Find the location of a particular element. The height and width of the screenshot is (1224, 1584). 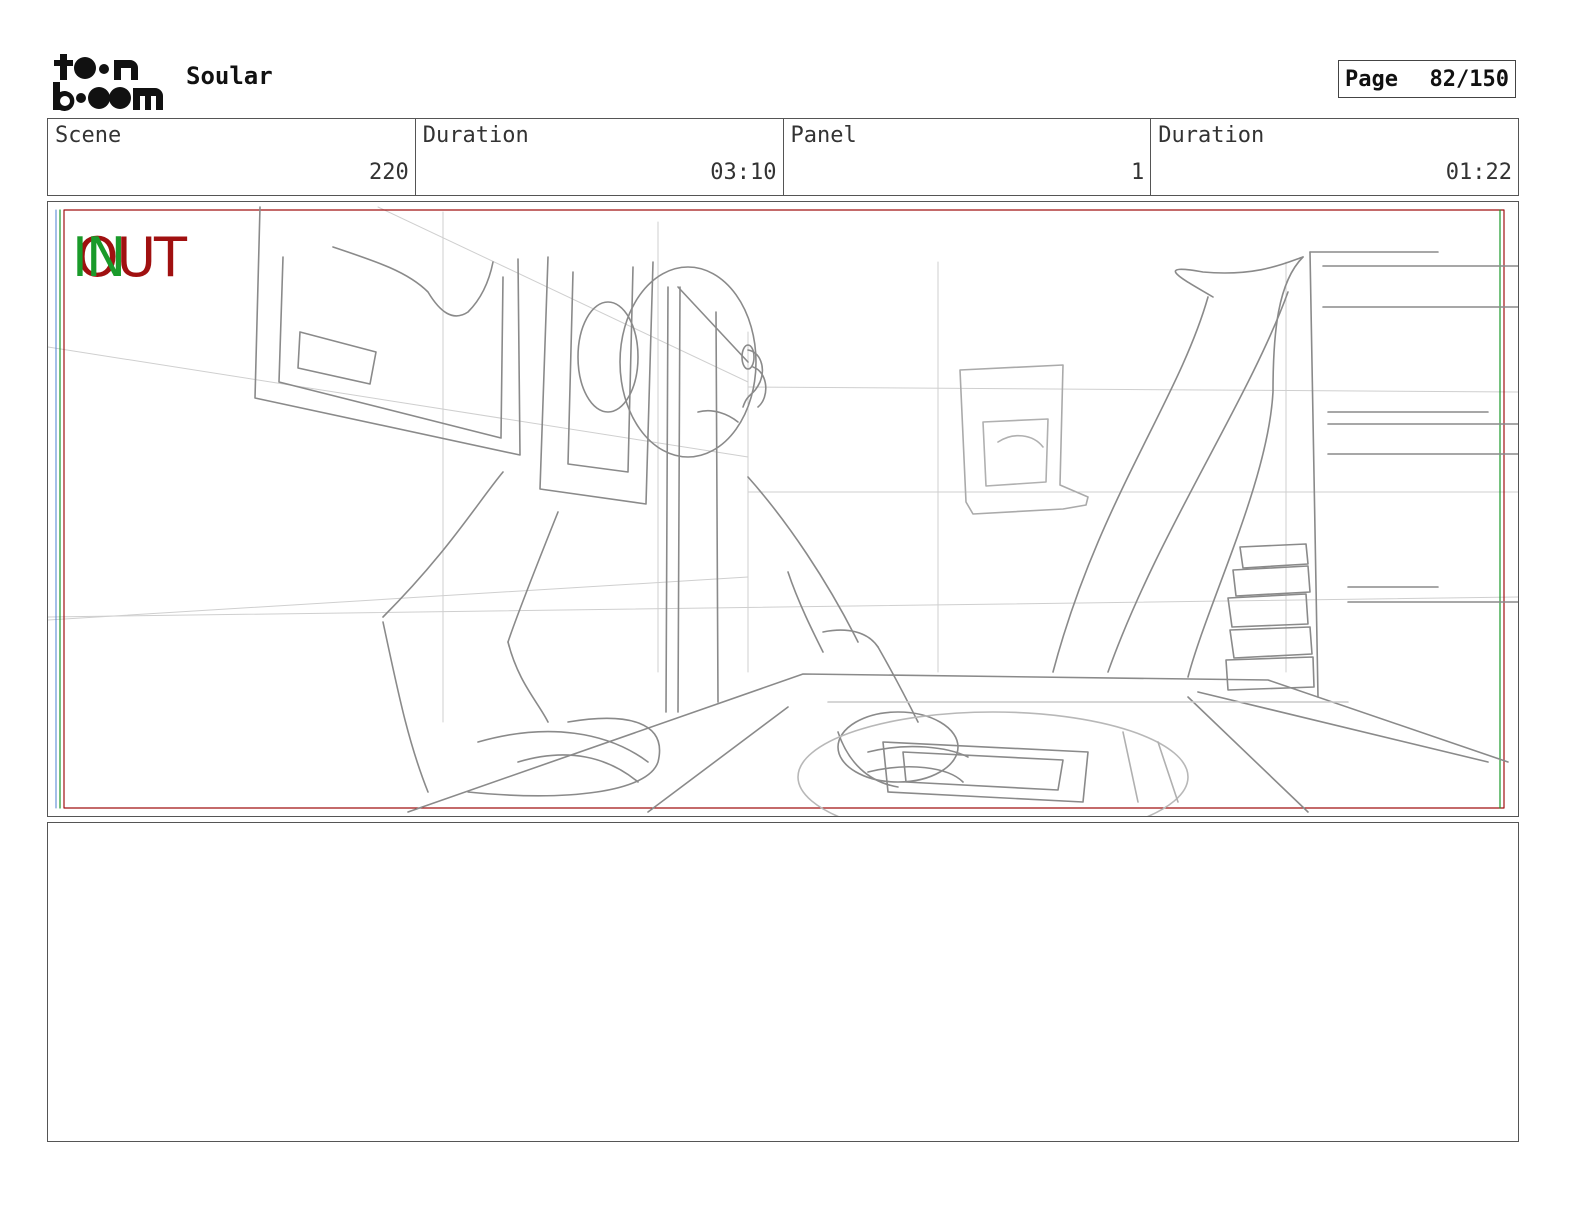

toon-boom-logo is located at coordinates (107, 81).